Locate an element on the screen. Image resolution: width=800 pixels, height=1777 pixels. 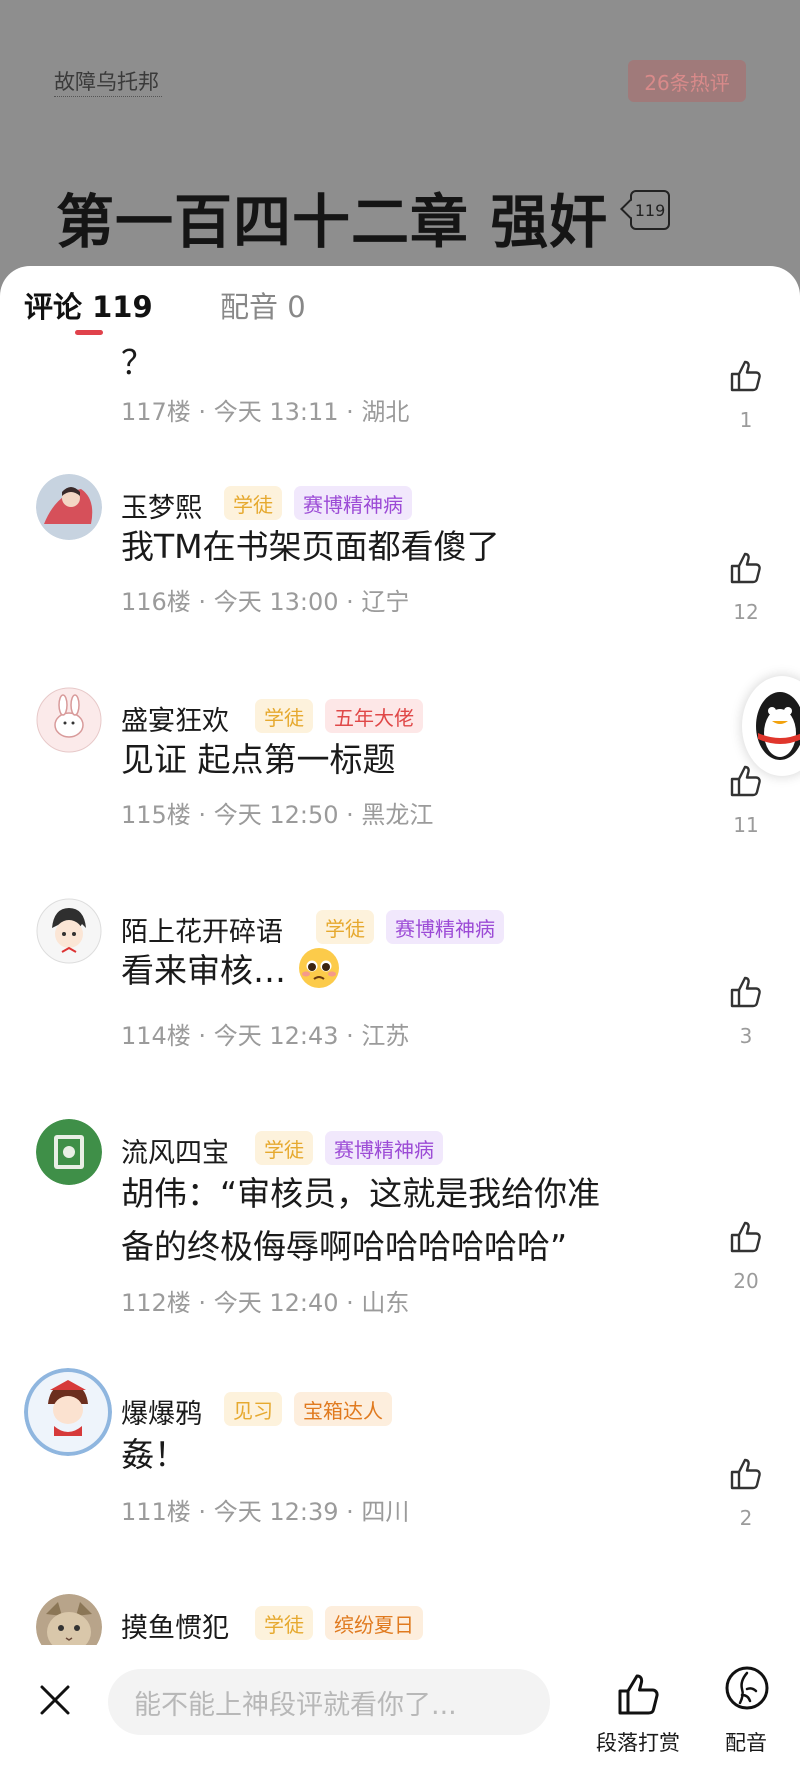
username: 摸鱼惯犯 is located at coordinates (175, 1625).